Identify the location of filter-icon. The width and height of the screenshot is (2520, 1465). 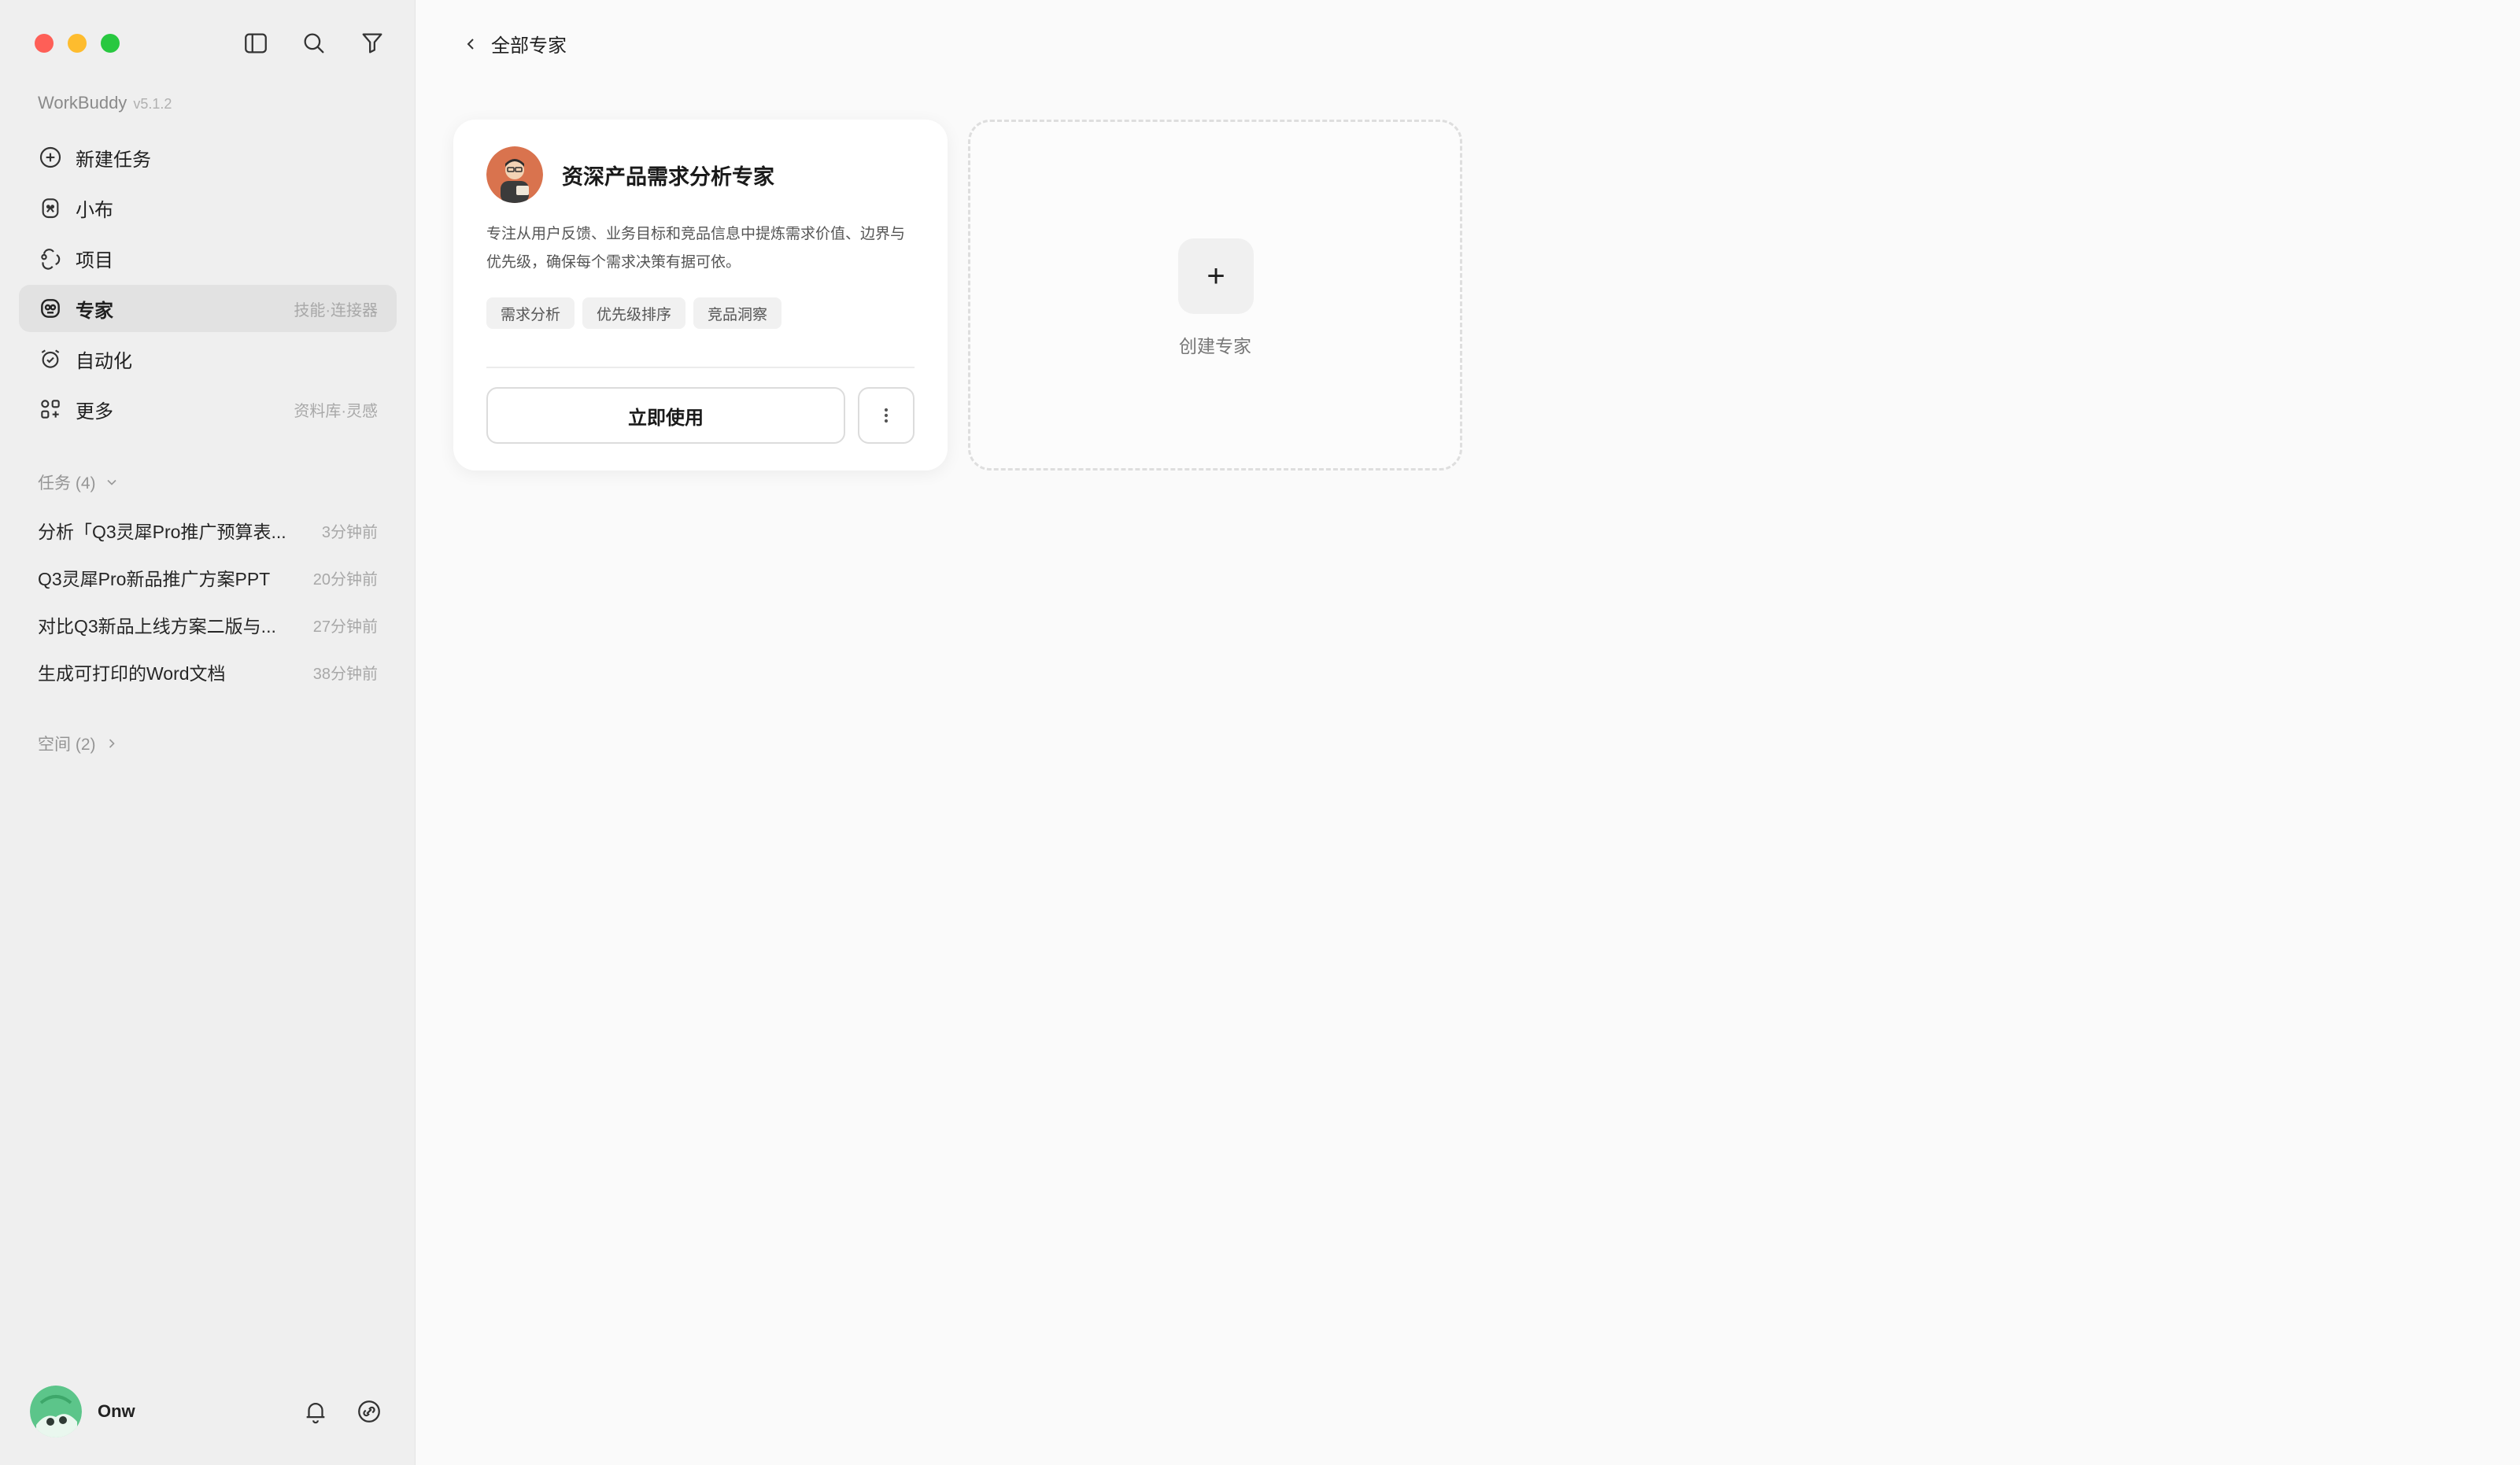
(372, 43).